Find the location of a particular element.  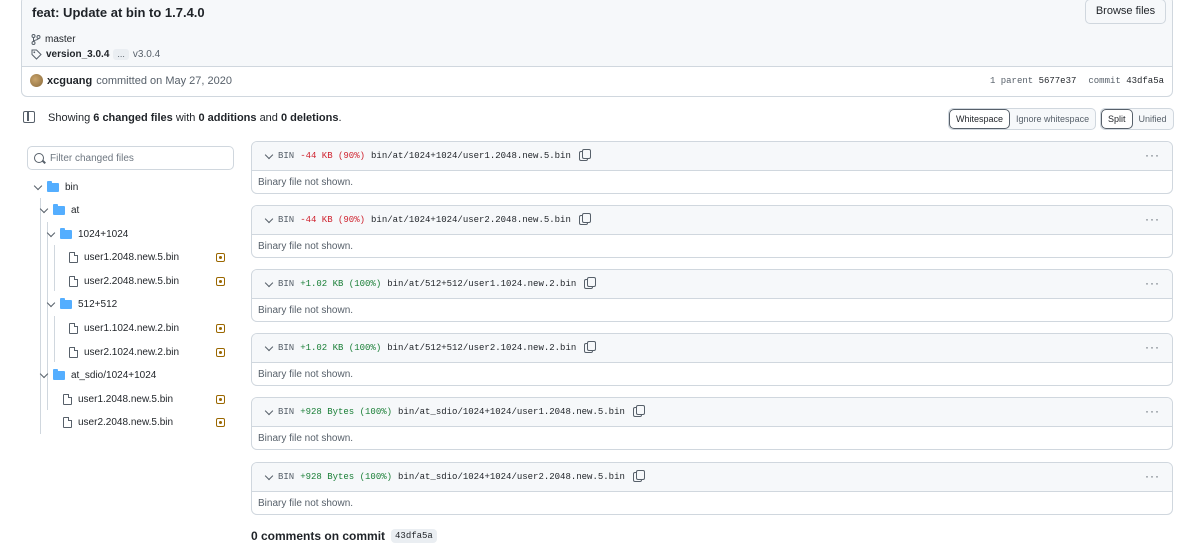

committed-date: committed on May 27, 2020 is located at coordinates (164, 80).